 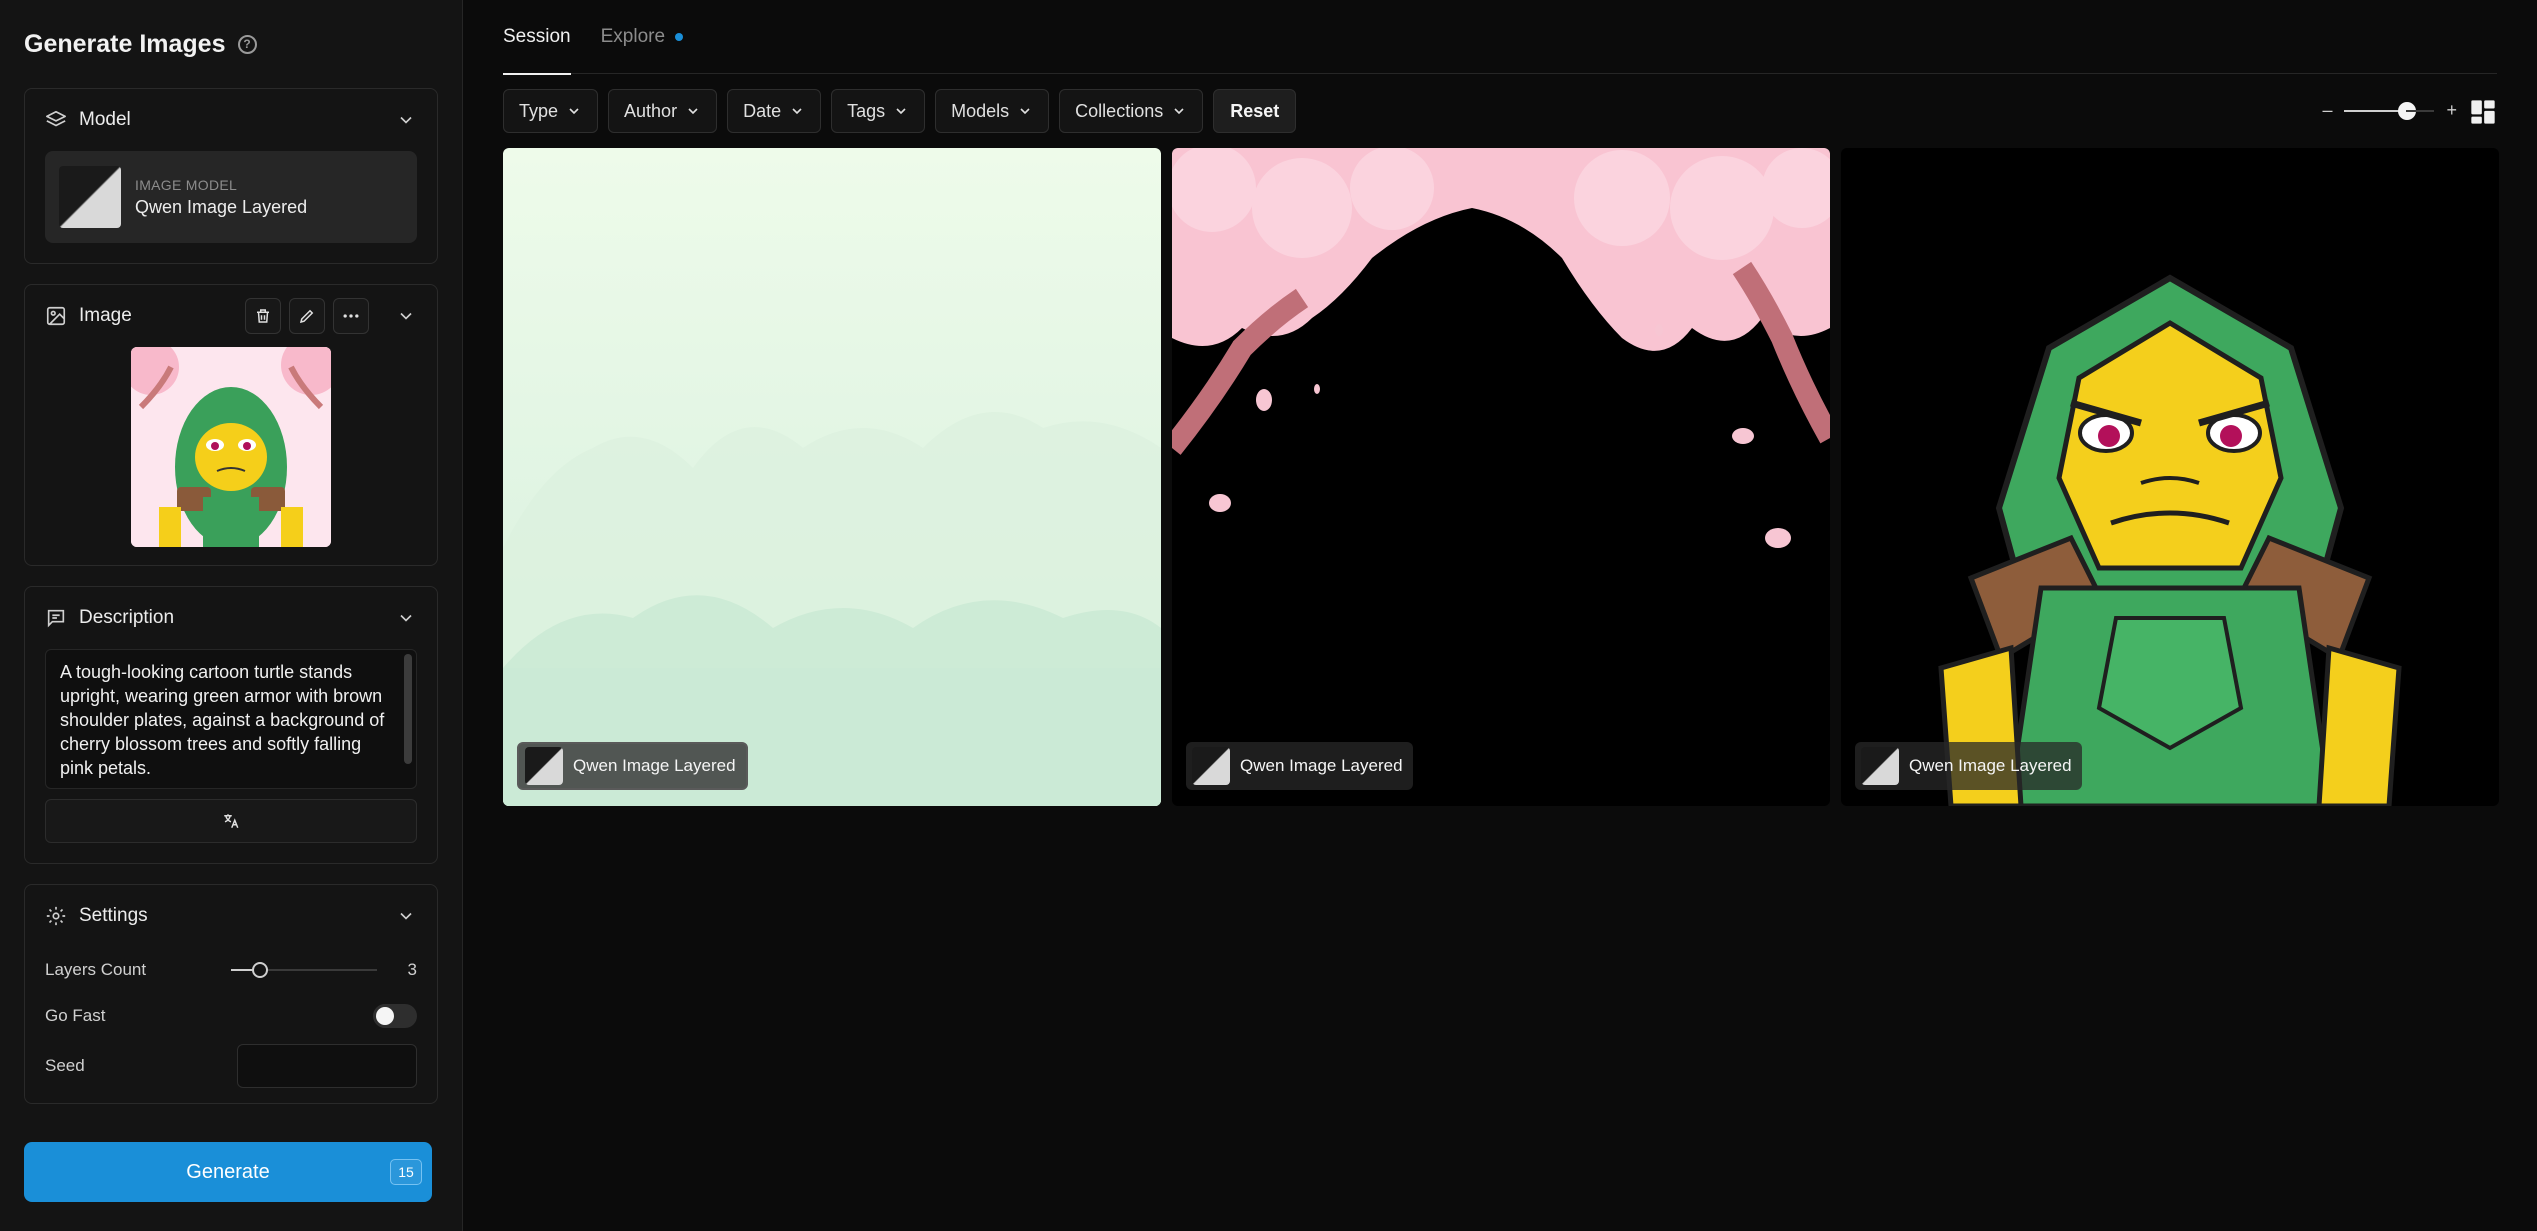 I want to click on delete-image-button, so click(x=263, y=316).